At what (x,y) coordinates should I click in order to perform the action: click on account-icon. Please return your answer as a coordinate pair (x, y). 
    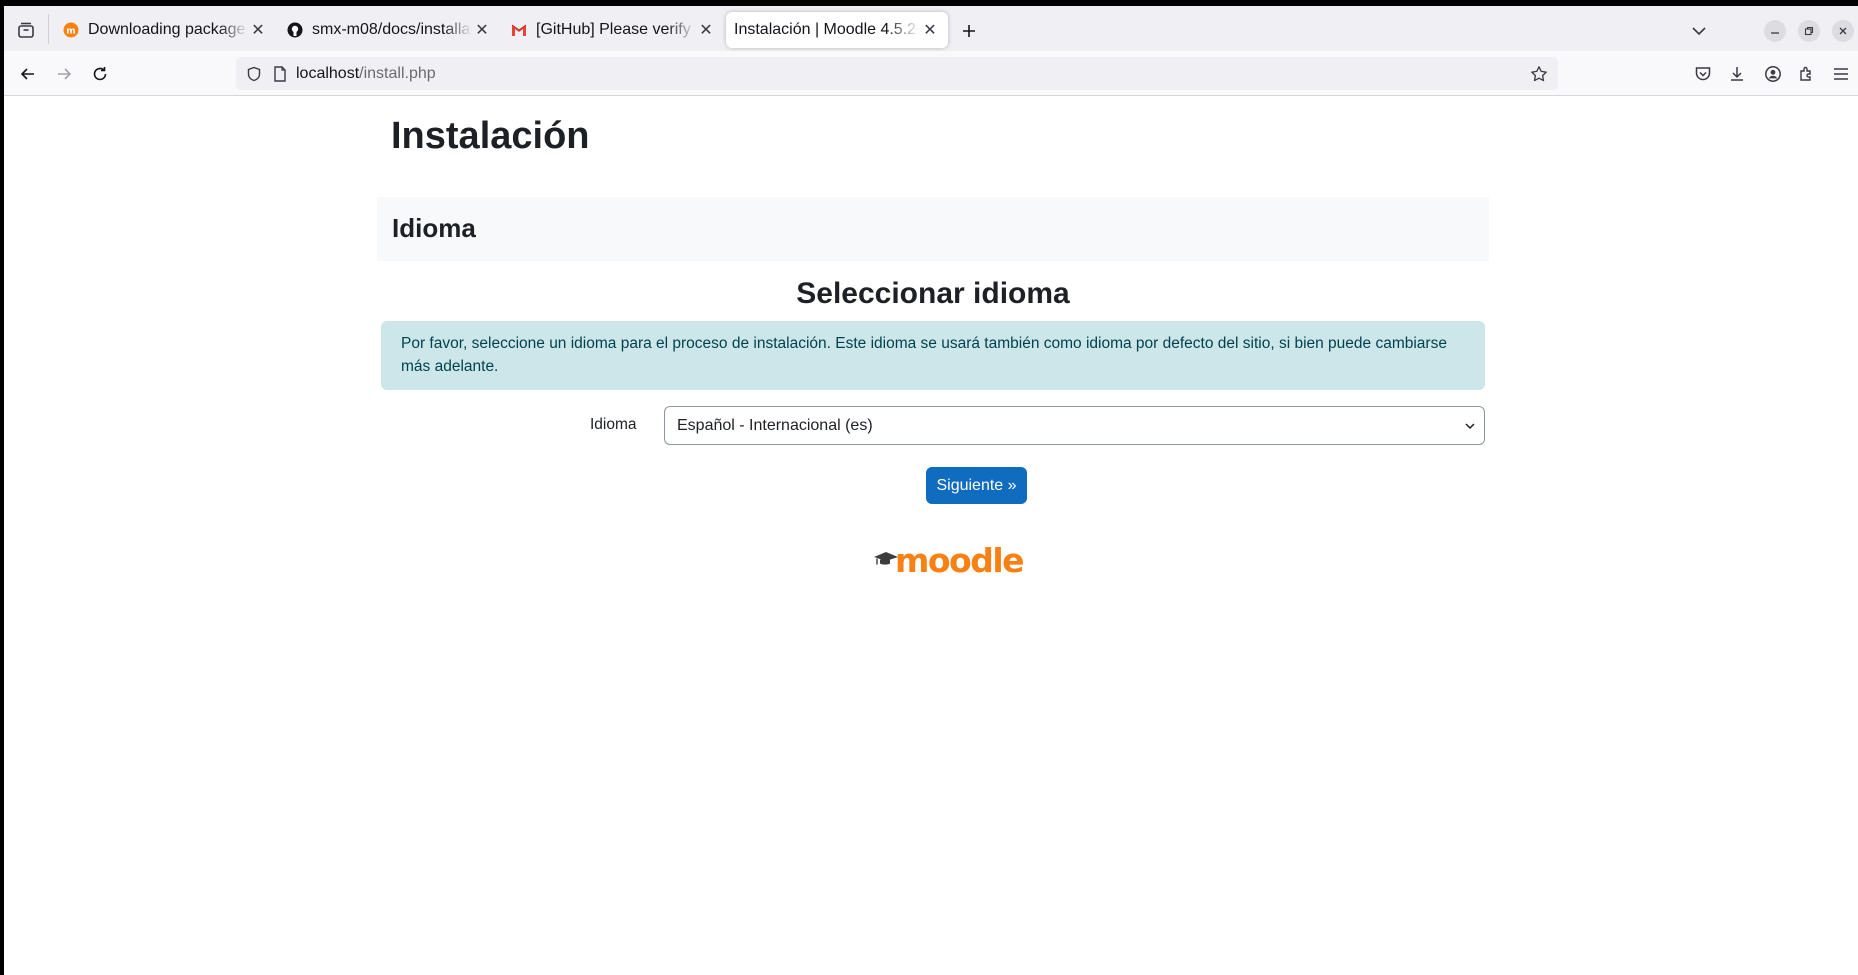
    Looking at the image, I should click on (1773, 74).